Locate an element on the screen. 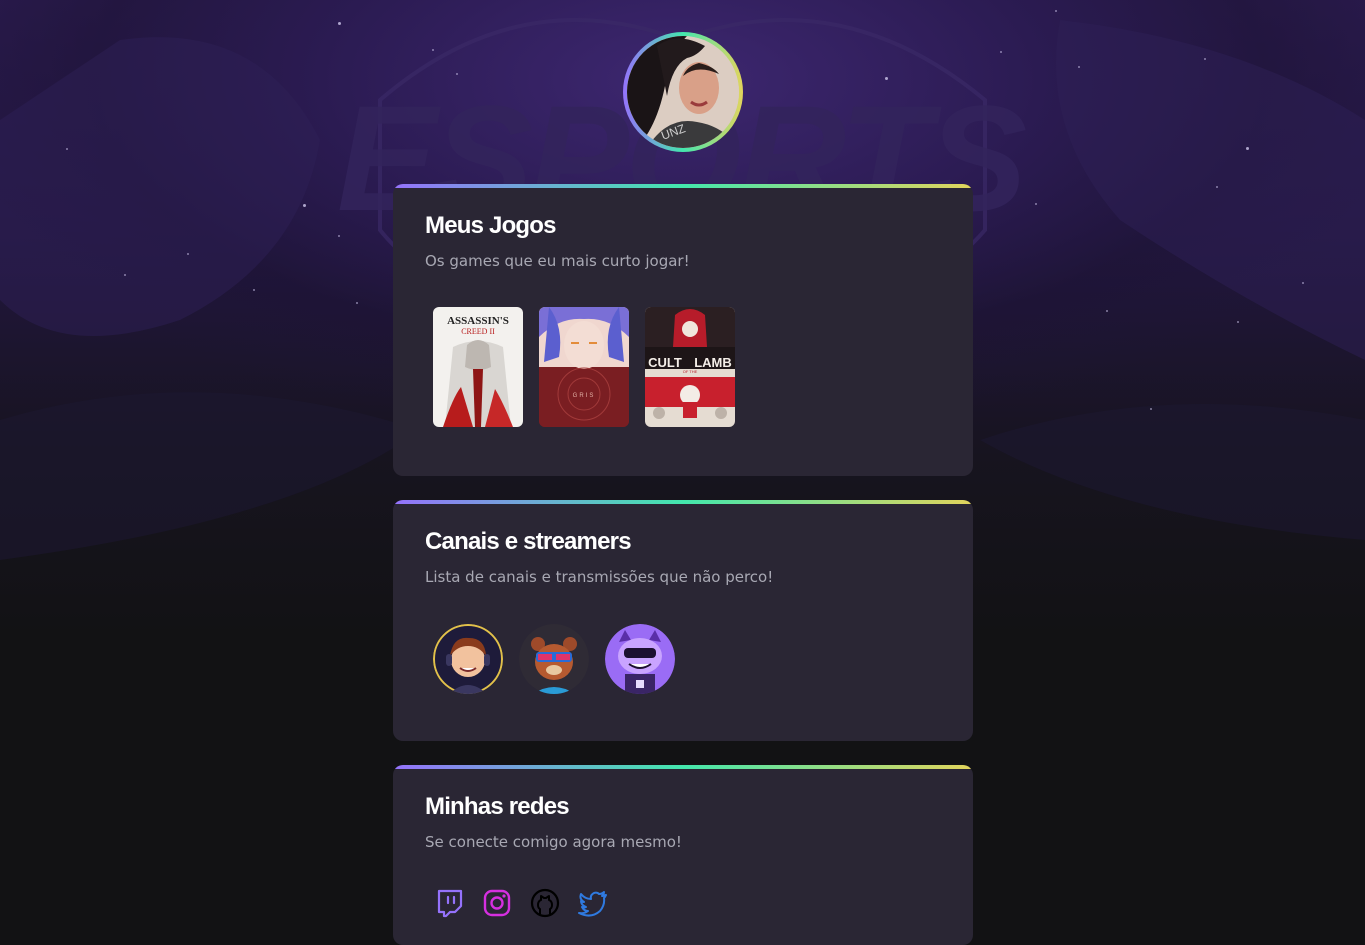 The height and width of the screenshot is (945, 1365). svg-text: OF THE is located at coordinates (690, 371).